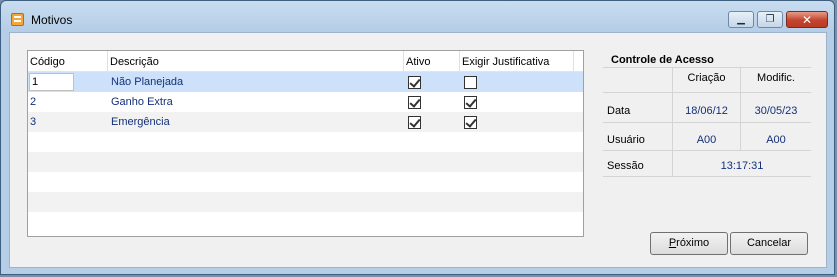 This screenshot has height=277, width=837. Describe the element at coordinates (33, 122) in the screenshot. I see `row-code: 3` at that location.